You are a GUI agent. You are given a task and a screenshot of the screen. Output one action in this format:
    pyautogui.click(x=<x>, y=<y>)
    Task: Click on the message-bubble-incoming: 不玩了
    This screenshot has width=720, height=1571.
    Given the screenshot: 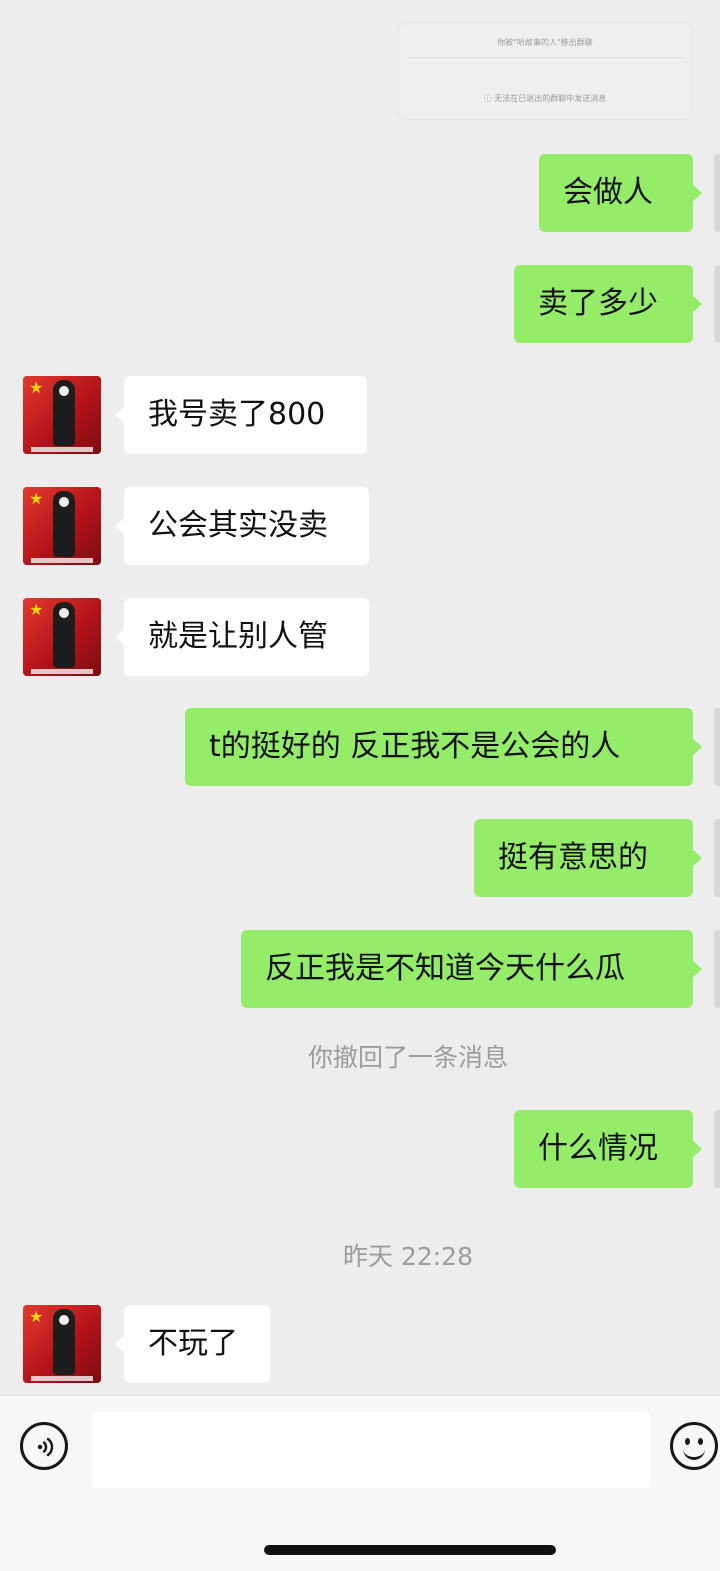 What is the action you would take?
    pyautogui.click(x=192, y=1344)
    